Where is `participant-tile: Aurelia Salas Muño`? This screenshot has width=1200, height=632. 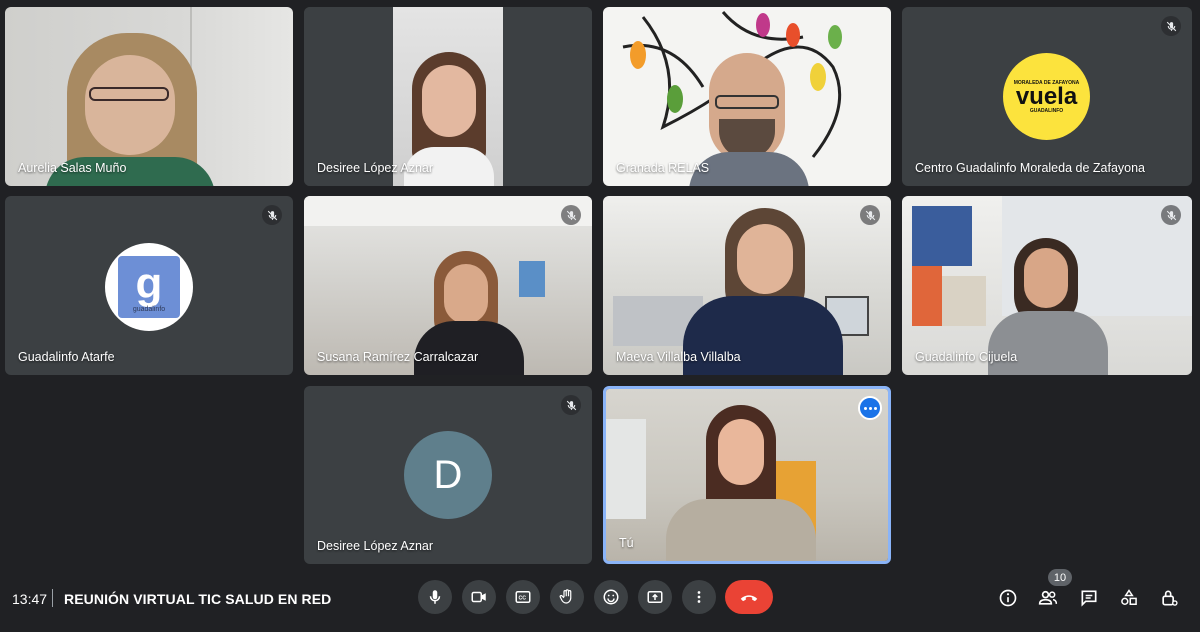
participant-tile: Aurelia Salas Muño is located at coordinates (149, 96).